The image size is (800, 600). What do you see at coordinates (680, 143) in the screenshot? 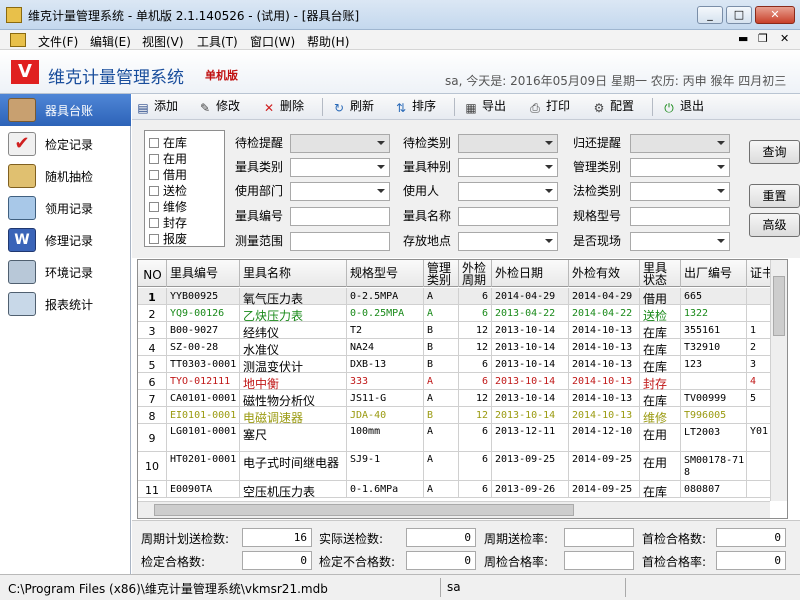
I see `select-return-reminder` at bounding box center [680, 143].